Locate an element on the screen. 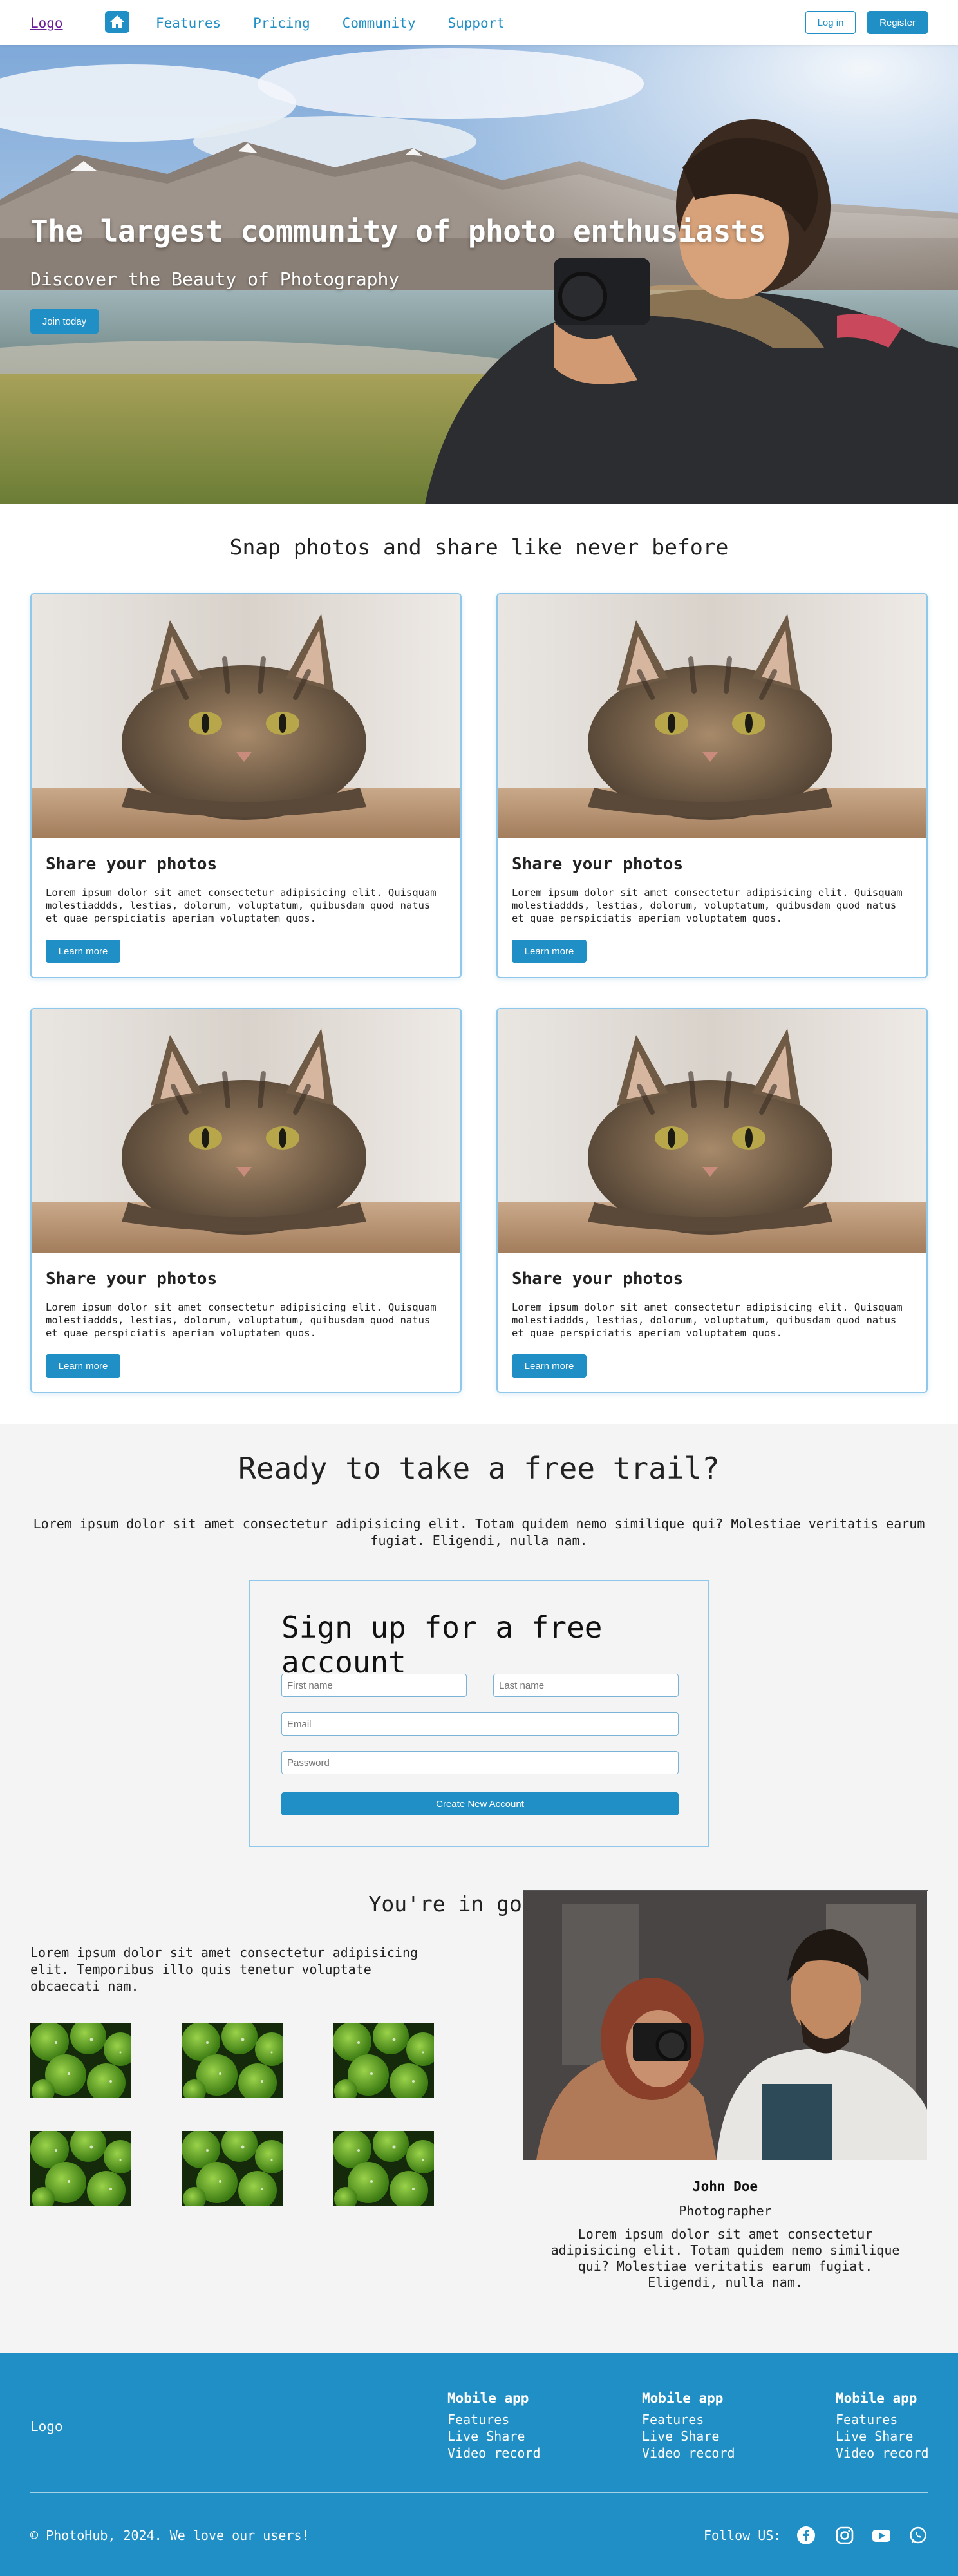 This screenshot has width=958, height=2576. nav-link-features: Features is located at coordinates (188, 23).